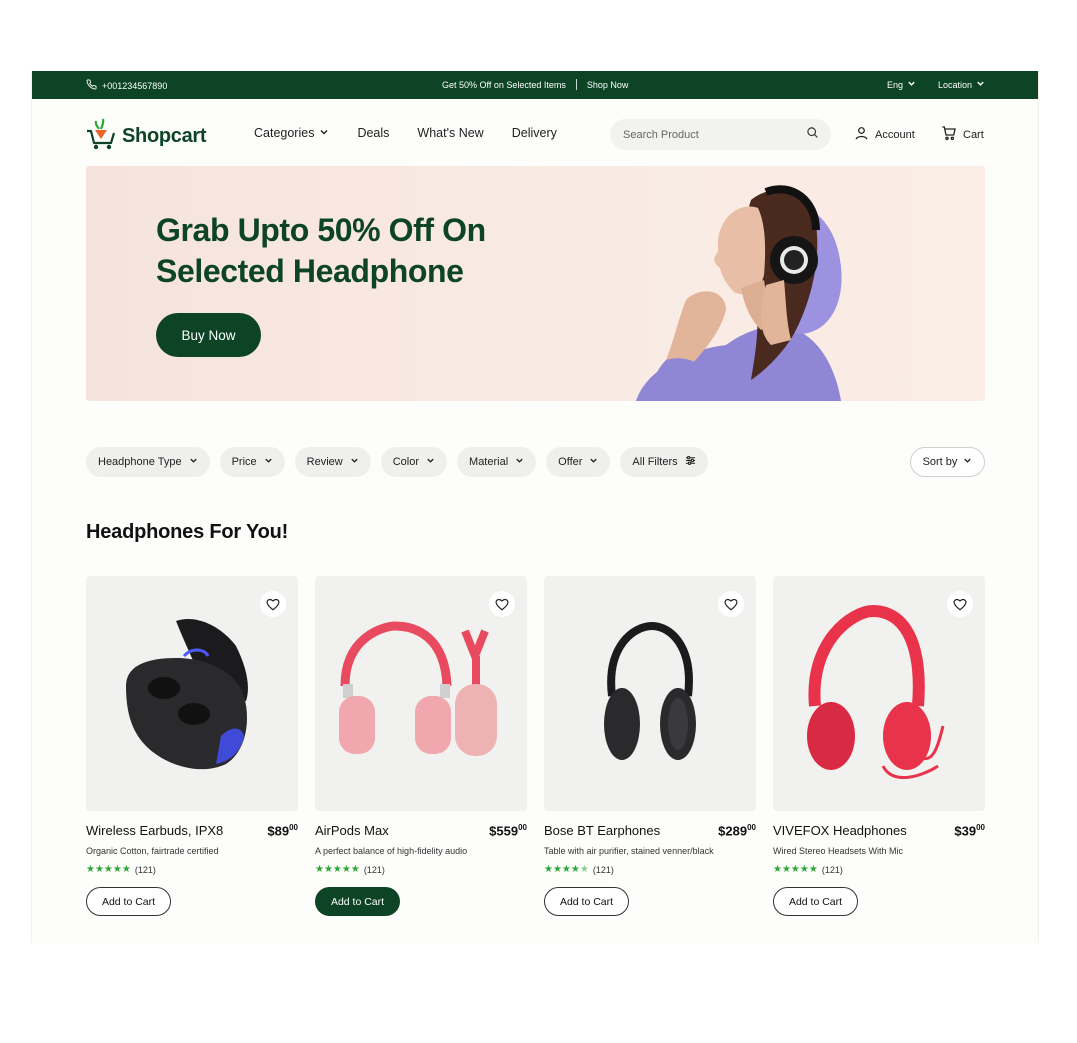 Image resolution: width=1077 pixels, height=1043 pixels. I want to click on cart-icon, so click(949, 134).